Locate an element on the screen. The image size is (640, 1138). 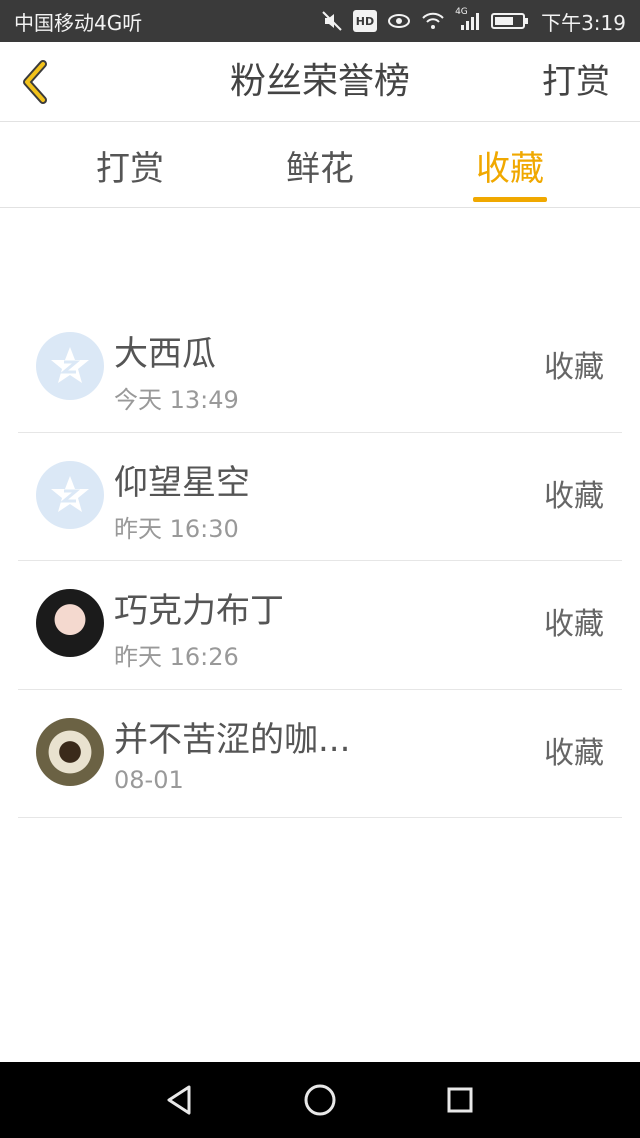
circle-home-icon is located at coordinates (320, 1100).